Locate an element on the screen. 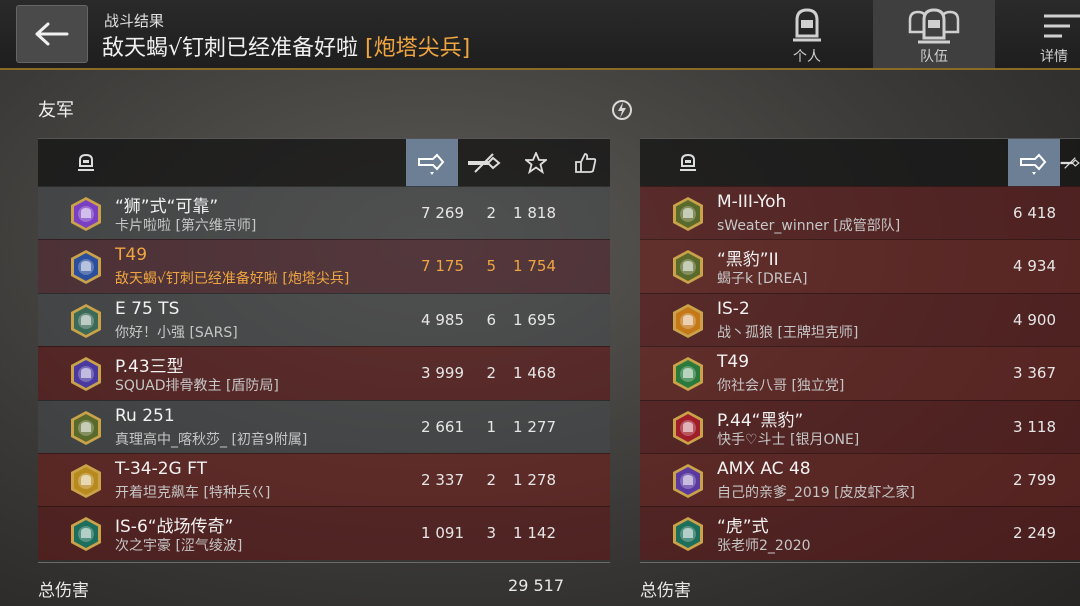 The height and width of the screenshot is (606, 1080). tab-team-label: 队伍 is located at coordinates (934, 57).